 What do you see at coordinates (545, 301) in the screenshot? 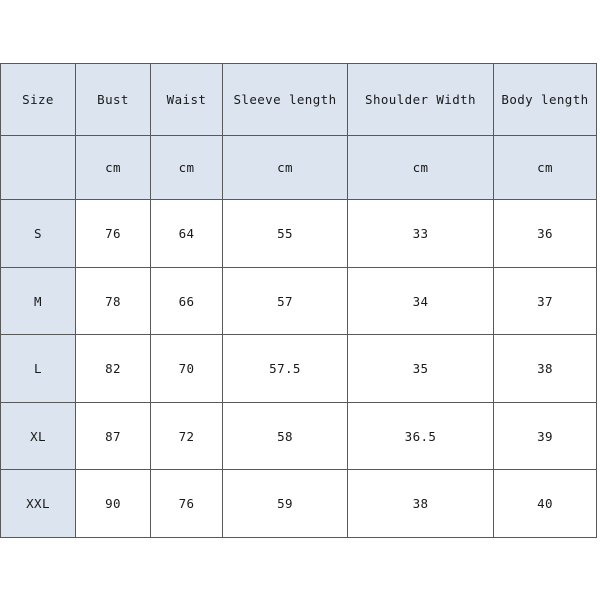
I see `cell-body-length: 37` at bounding box center [545, 301].